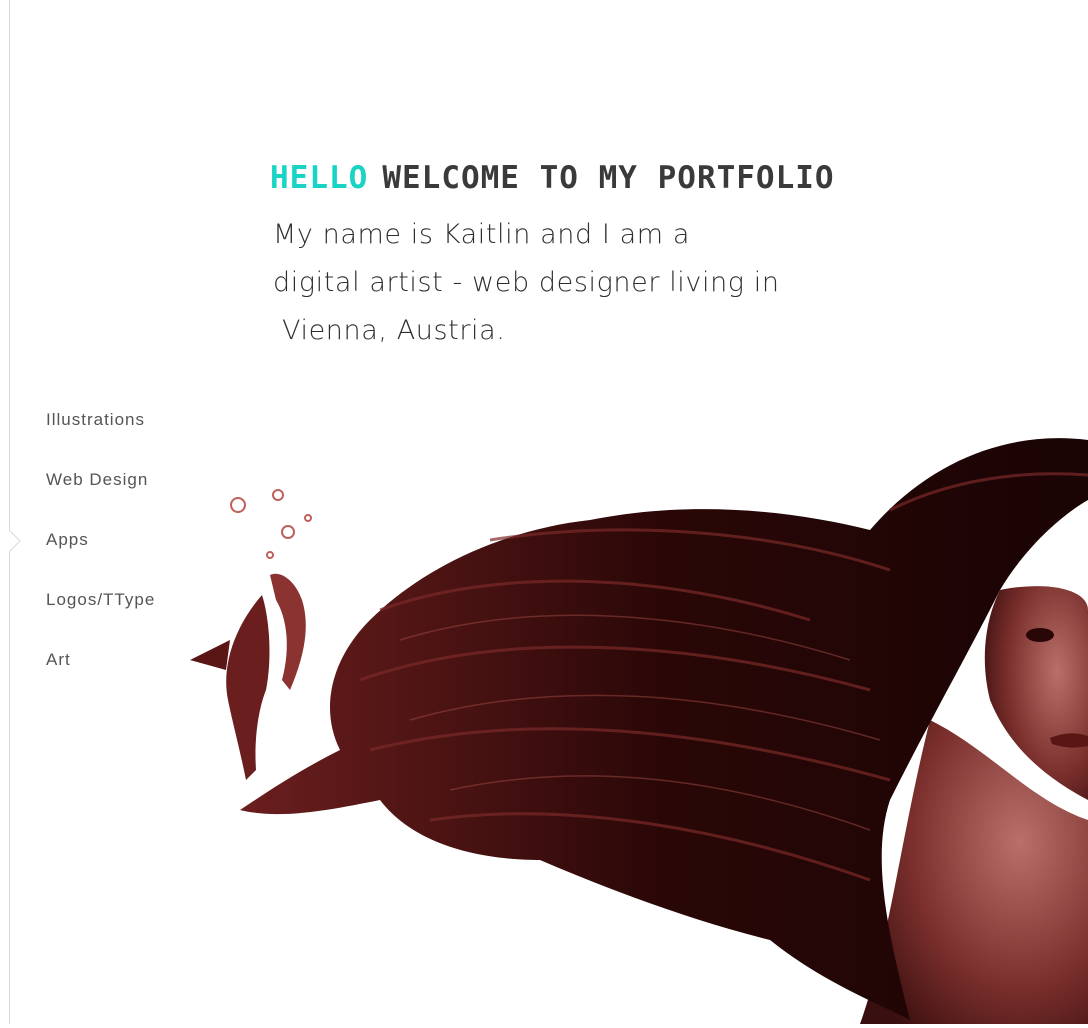  I want to click on intro-line-2: digital artist - web designer living in, so click(526, 282).